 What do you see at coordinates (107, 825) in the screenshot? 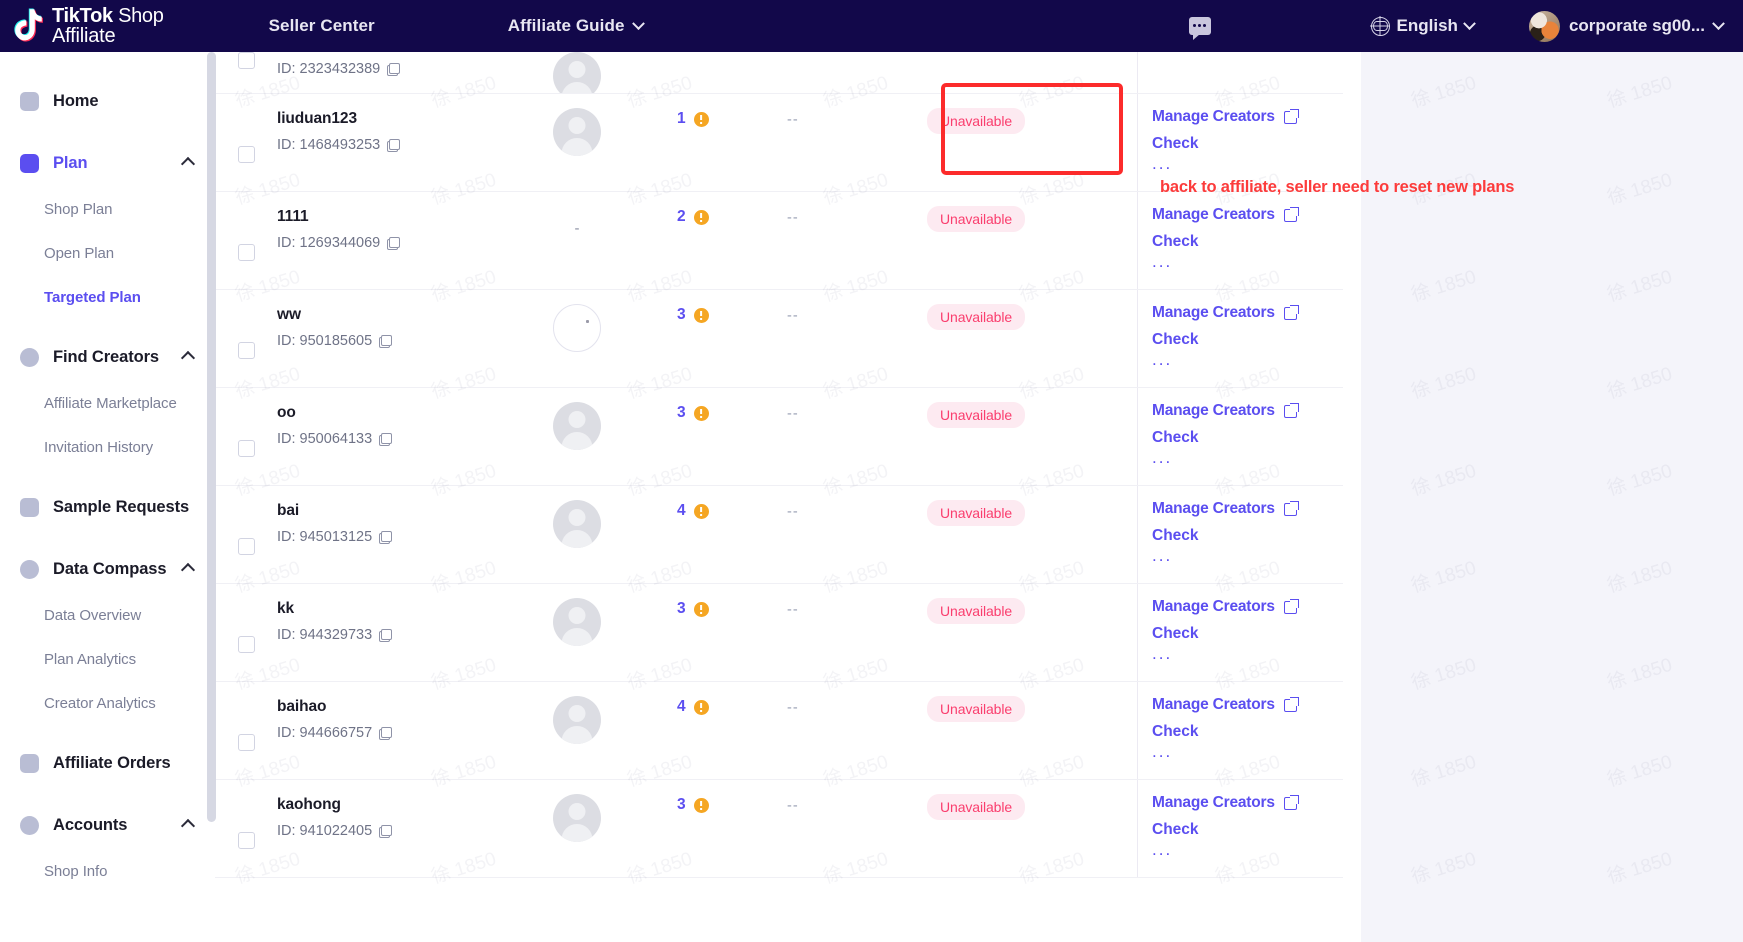
I see `sidebar-item-accounts: Accounts` at bounding box center [107, 825].